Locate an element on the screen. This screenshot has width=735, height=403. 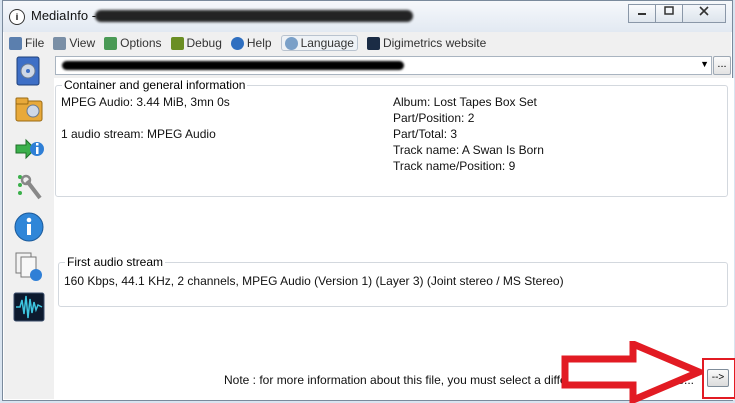
menu-digimetrics-website: Digimetrics website is located at coordinates (426, 43).